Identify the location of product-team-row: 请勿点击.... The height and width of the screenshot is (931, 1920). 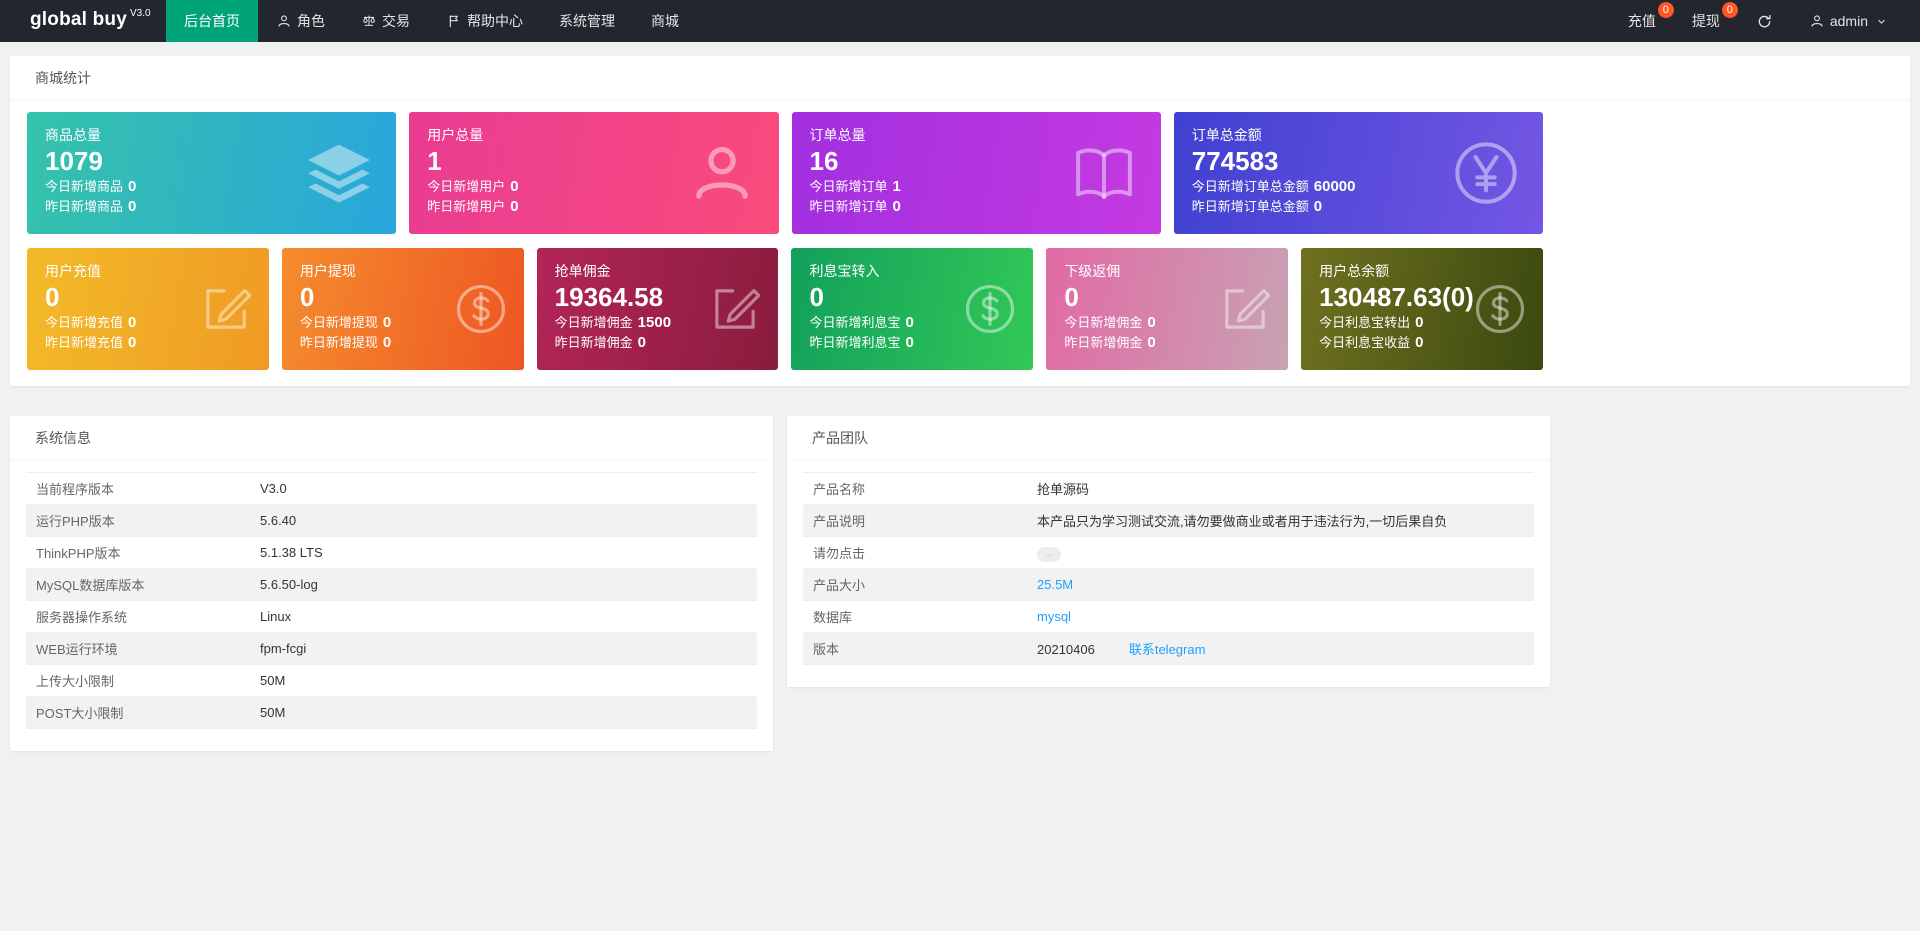
(1168, 552).